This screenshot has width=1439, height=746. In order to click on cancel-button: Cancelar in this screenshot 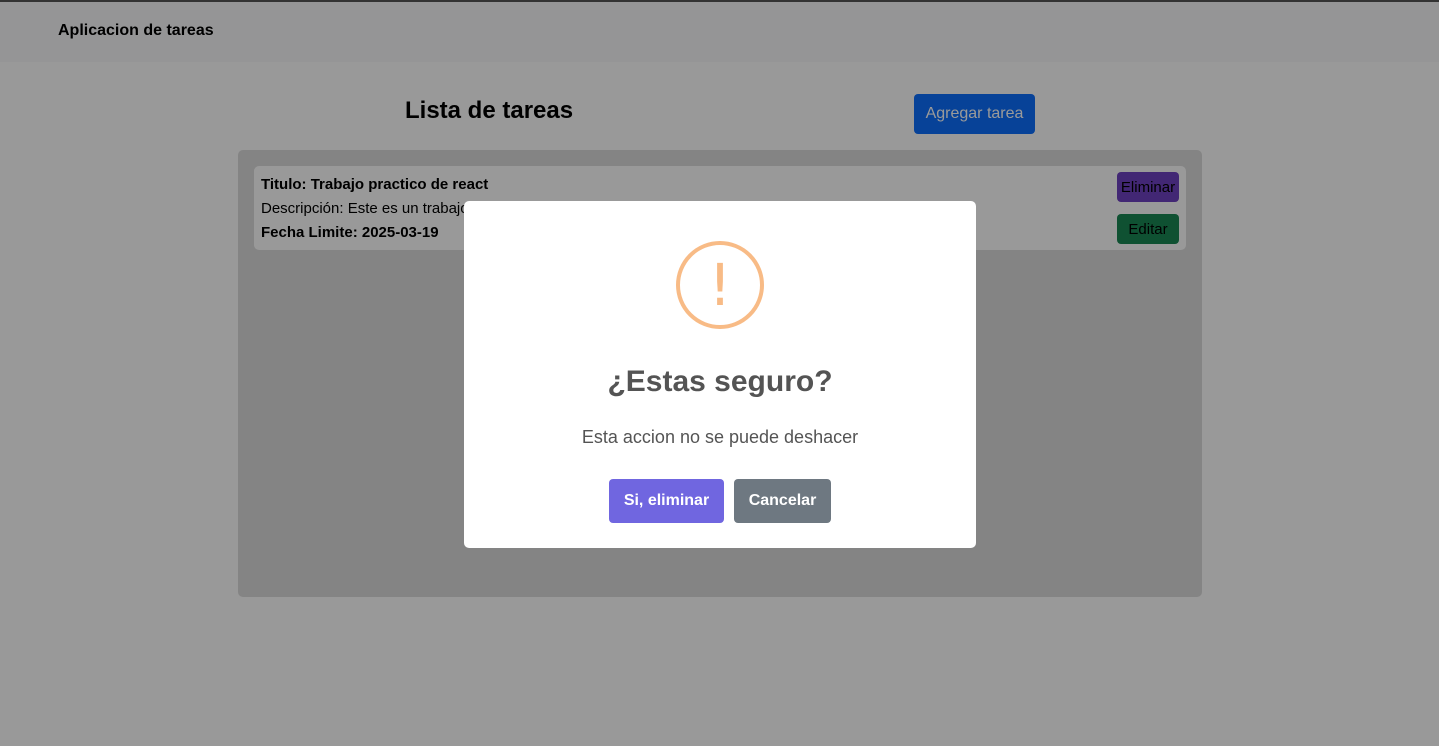, I will do `click(782, 501)`.